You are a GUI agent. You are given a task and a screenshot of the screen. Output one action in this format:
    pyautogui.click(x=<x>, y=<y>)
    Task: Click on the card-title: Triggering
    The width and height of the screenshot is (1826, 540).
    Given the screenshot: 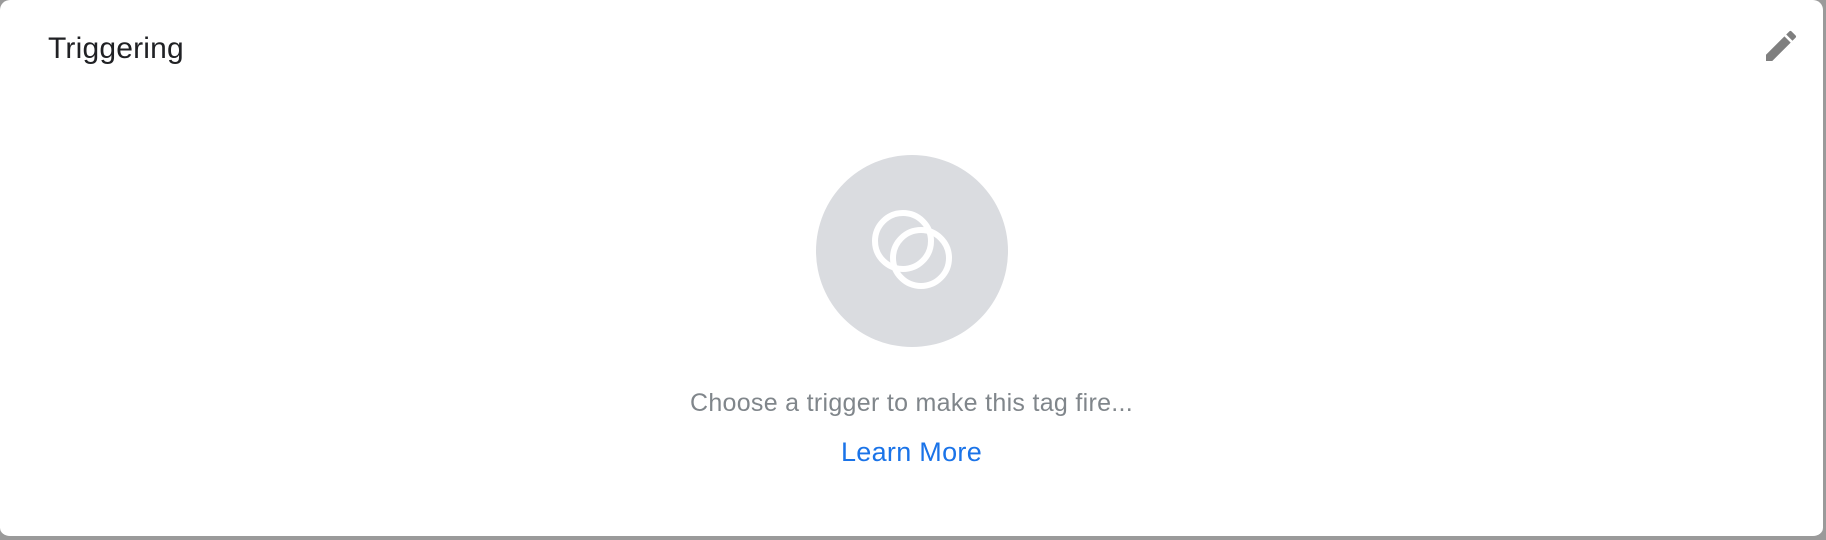 What is the action you would take?
    pyautogui.click(x=116, y=48)
    